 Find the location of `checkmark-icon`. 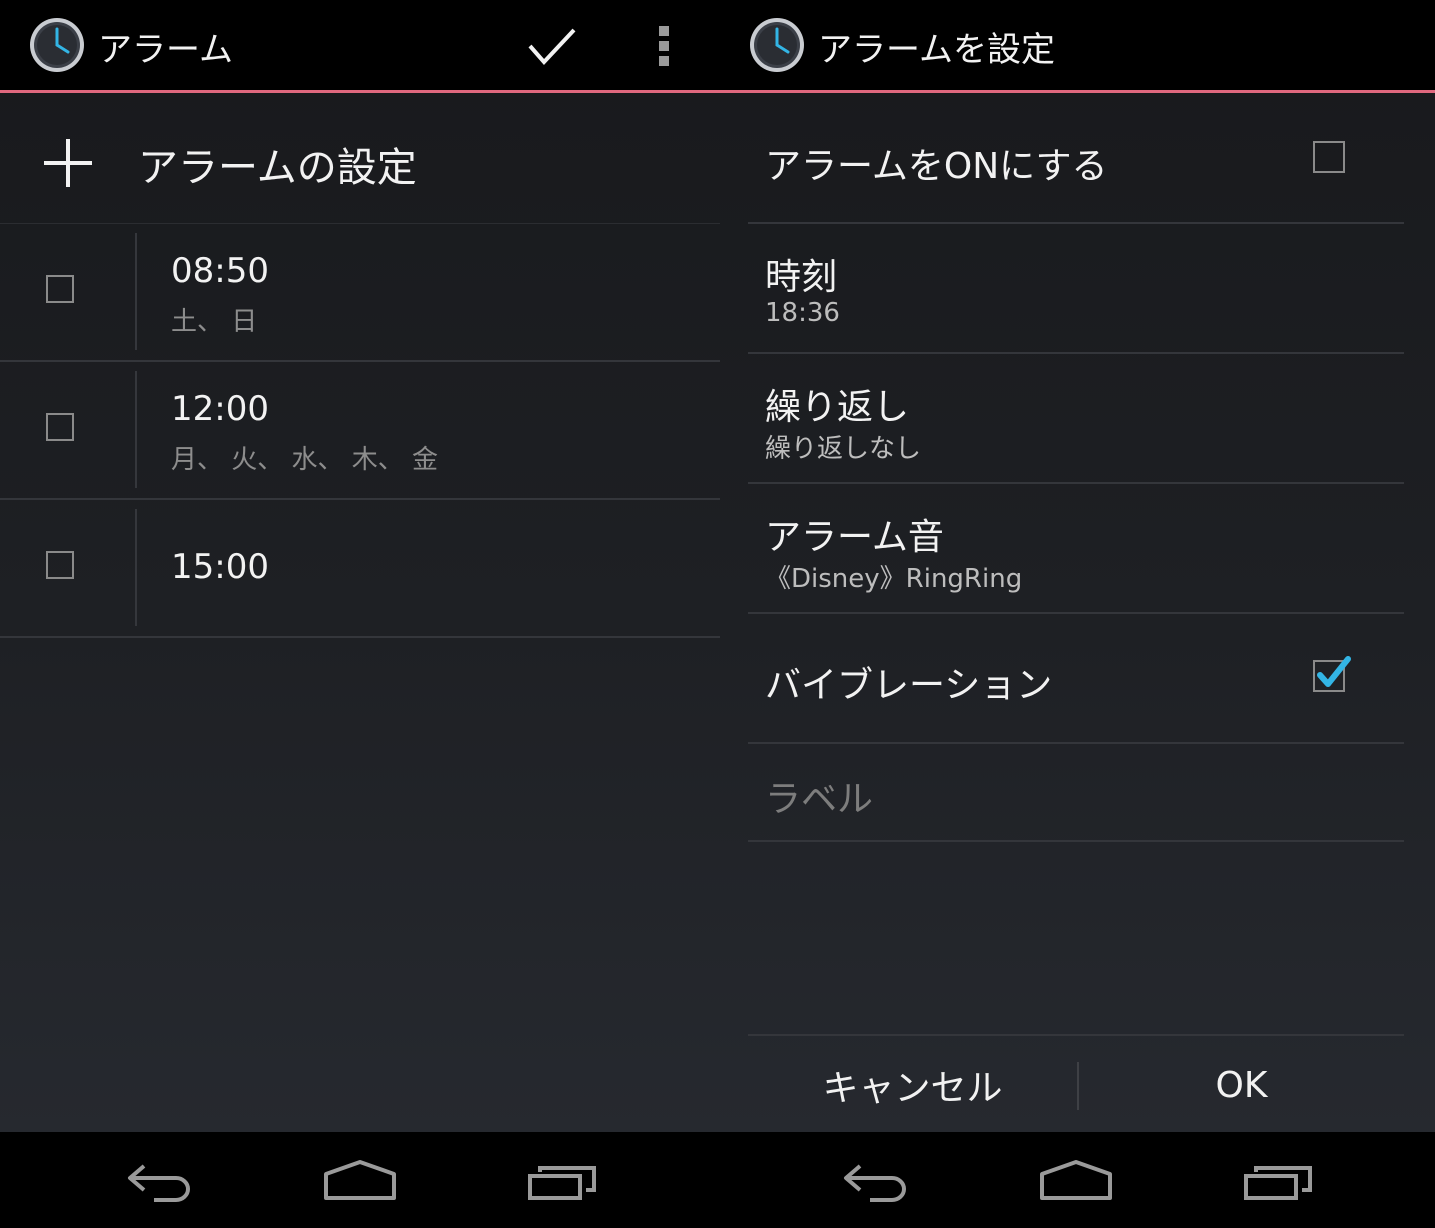

checkmark-icon is located at coordinates (552, 46).